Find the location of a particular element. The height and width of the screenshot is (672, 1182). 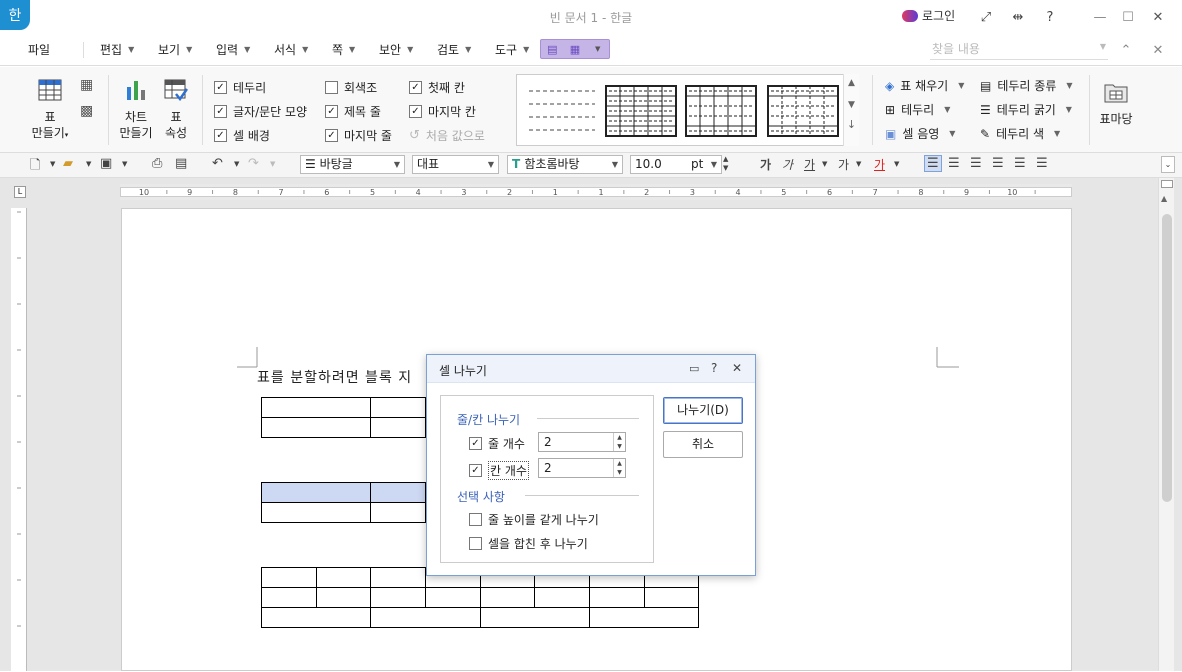

check-header-row: ✓ 제목 줄 is located at coordinates (353, 111).